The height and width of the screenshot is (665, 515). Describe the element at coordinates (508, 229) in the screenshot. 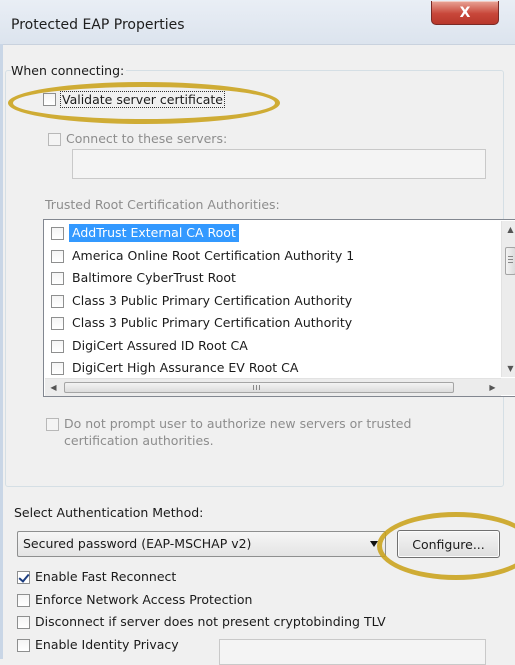

I see `scroll-up-icon: ▲` at that location.